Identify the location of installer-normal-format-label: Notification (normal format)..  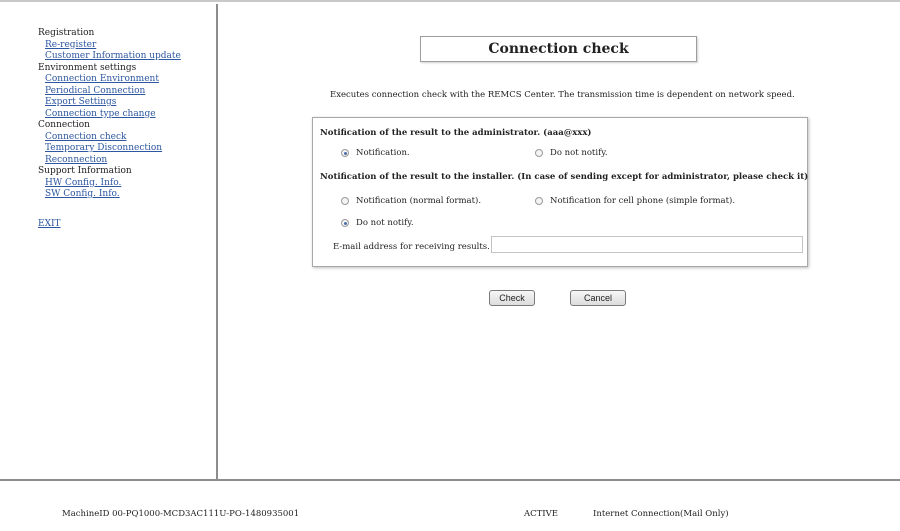
(419, 201).